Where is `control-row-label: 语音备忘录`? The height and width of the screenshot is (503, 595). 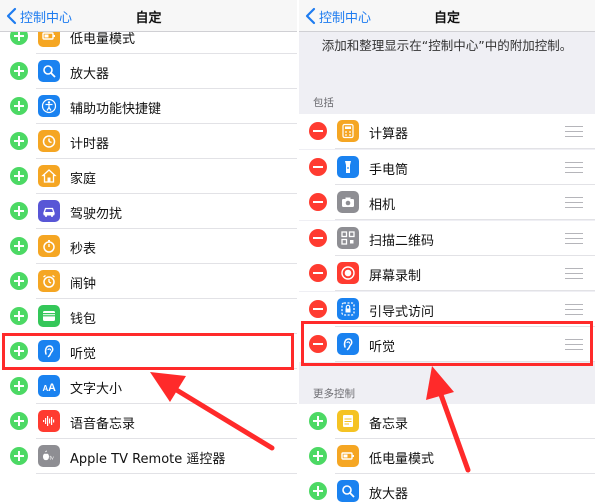 control-row-label: 语音备忘录 is located at coordinates (103, 424).